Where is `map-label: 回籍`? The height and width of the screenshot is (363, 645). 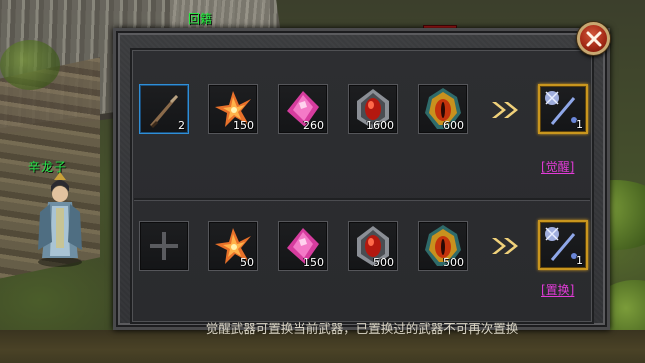 map-label: 回籍 is located at coordinates (200, 18).